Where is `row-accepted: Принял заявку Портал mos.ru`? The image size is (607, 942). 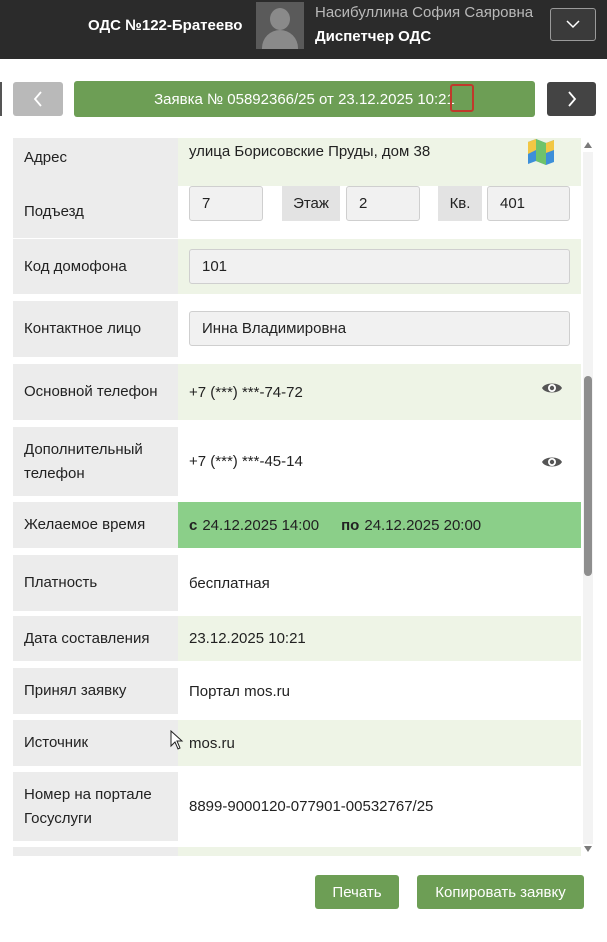 row-accepted: Принял заявку Портал mos.ru is located at coordinates (297, 691).